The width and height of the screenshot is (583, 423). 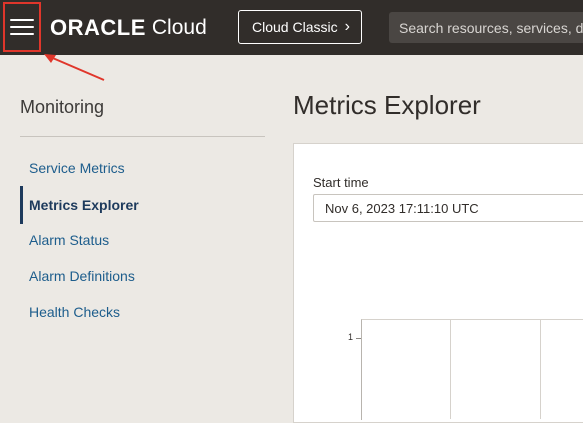 What do you see at coordinates (490, 27) in the screenshot?
I see `search-input` at bounding box center [490, 27].